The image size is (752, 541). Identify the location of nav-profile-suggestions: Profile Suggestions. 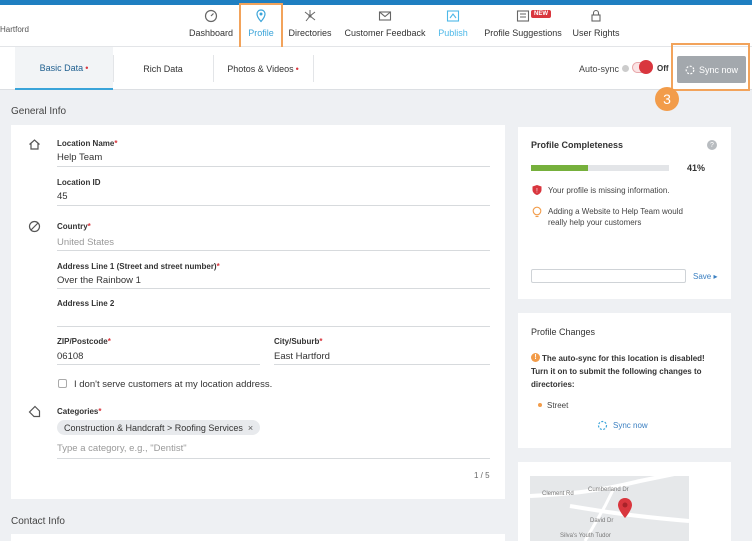
(523, 27).